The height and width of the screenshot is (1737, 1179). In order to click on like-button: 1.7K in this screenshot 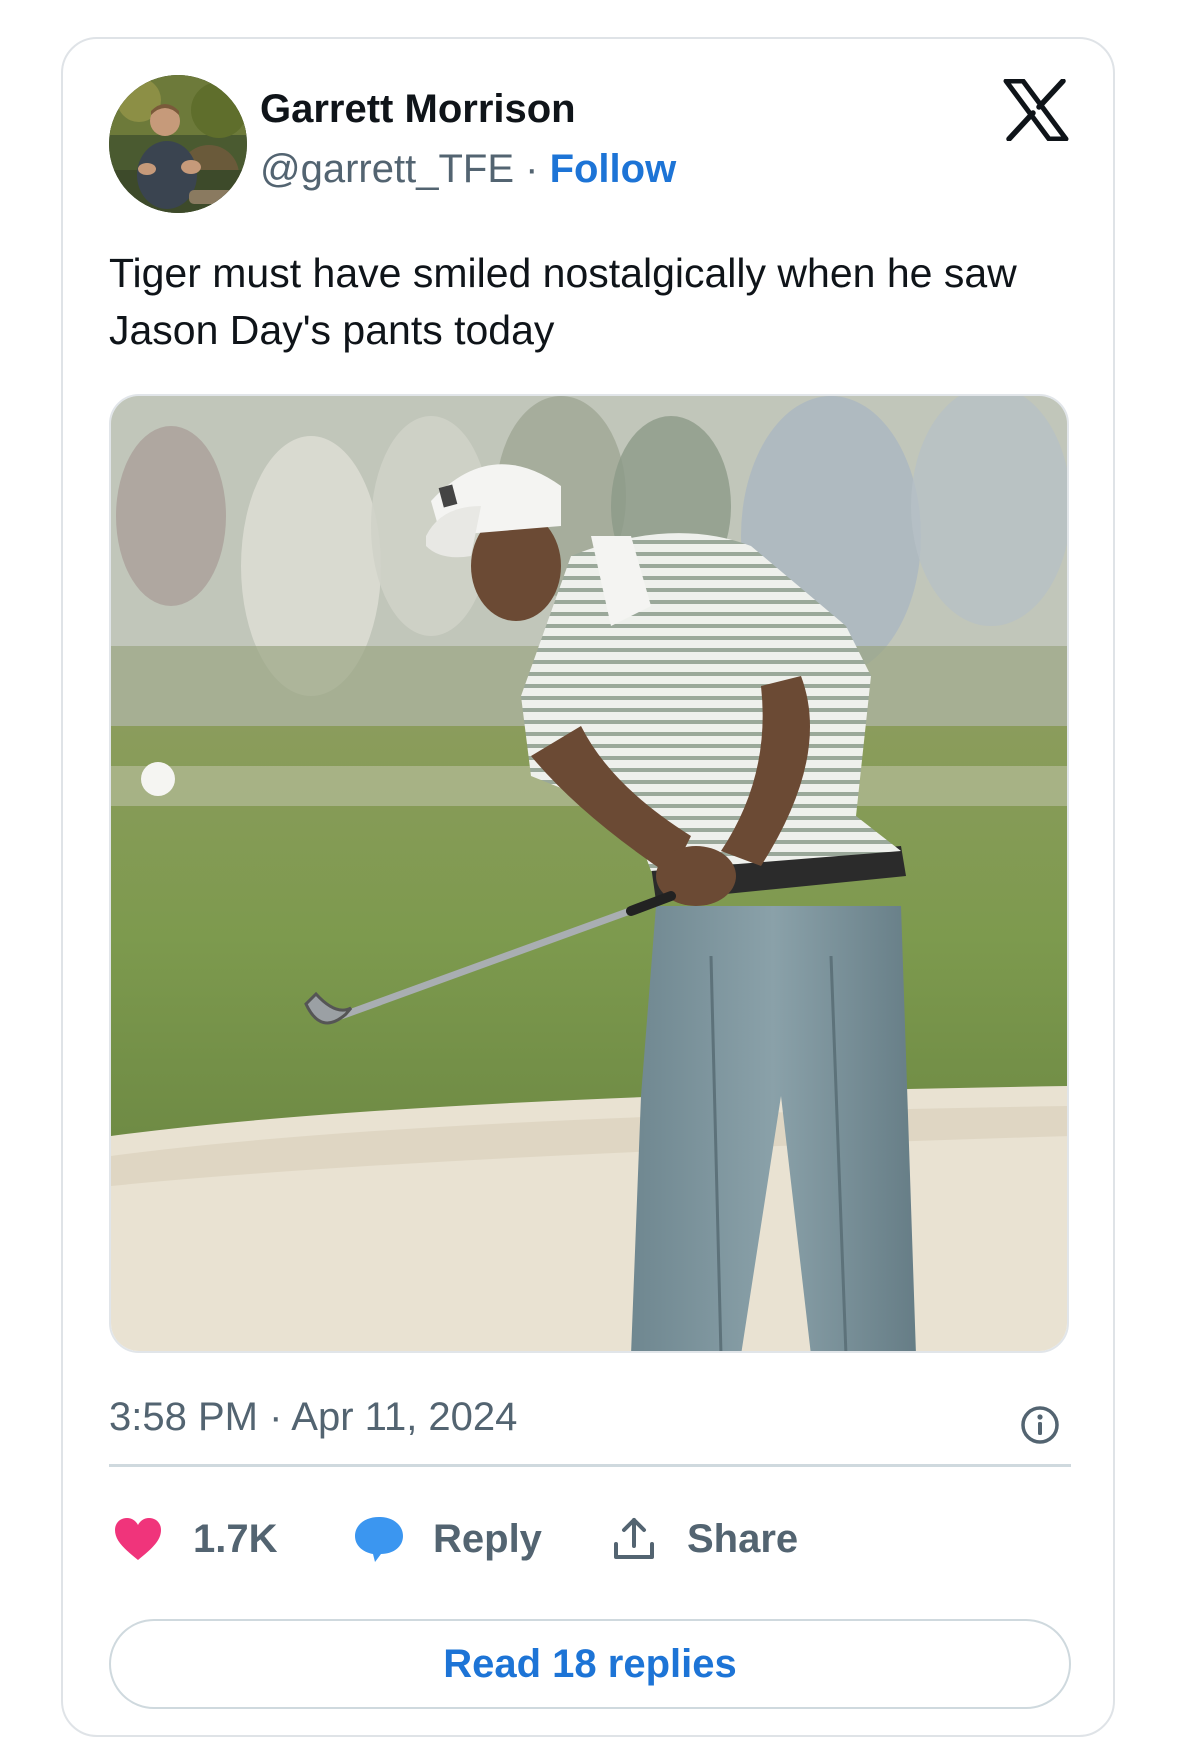, I will do `click(195, 1539)`.